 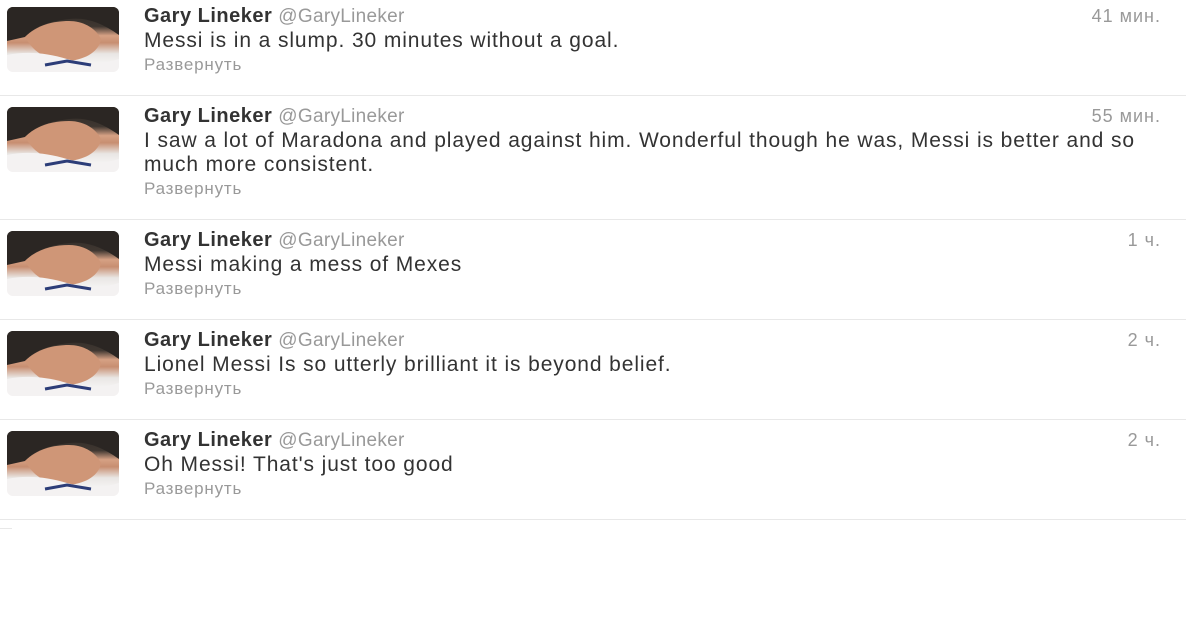 I want to click on tweet-timestamp: 1 ч., so click(x=1144, y=240).